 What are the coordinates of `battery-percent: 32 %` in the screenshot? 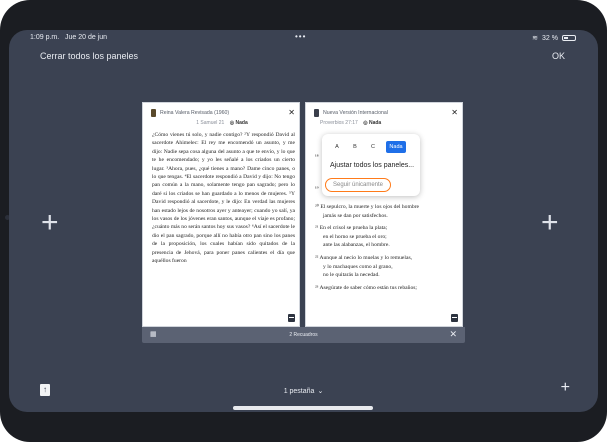 It's located at (550, 38).